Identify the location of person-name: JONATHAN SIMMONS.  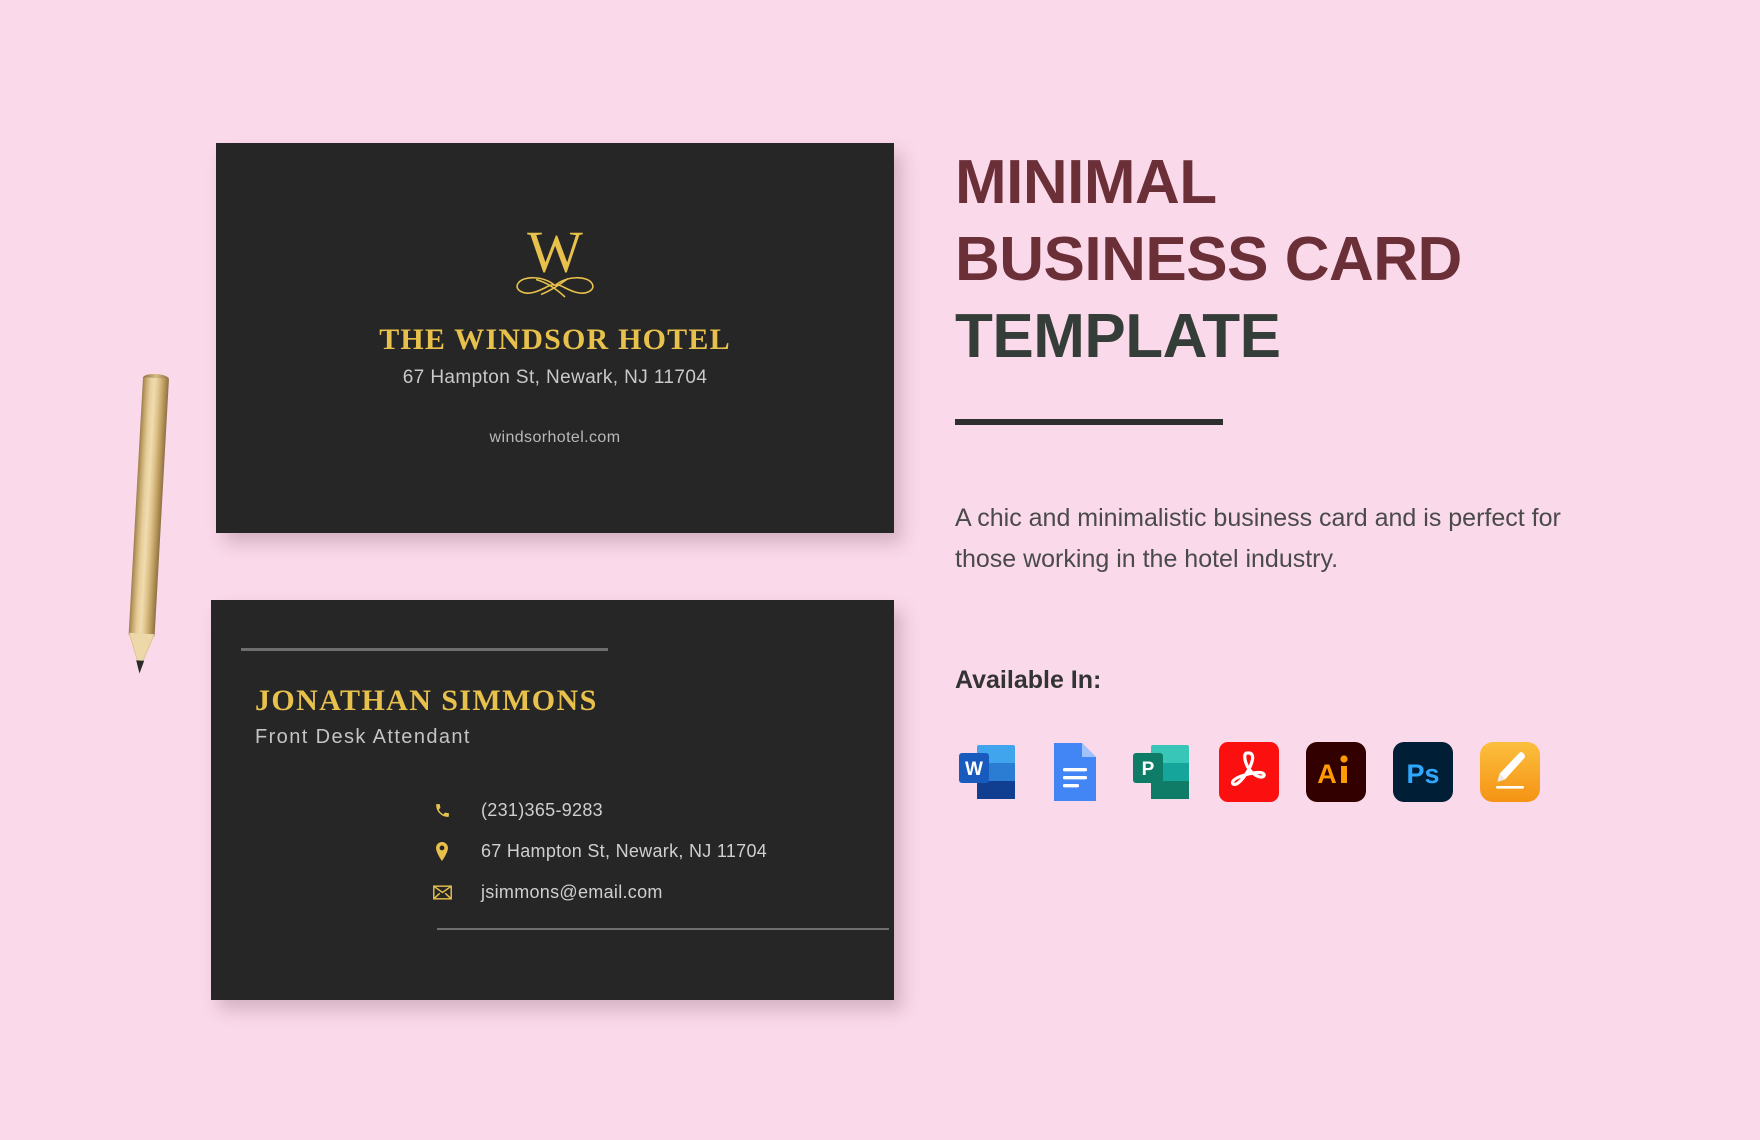
(426, 700).